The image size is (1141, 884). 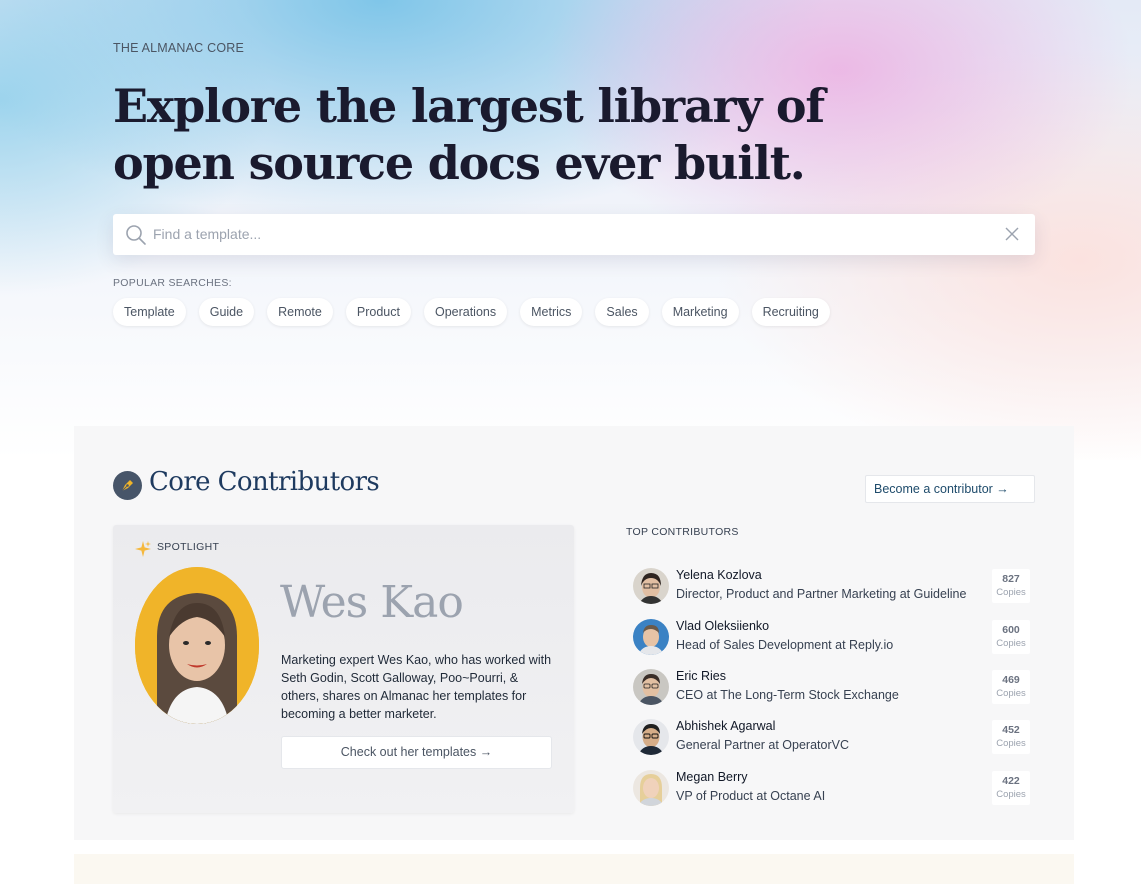 What do you see at coordinates (1011, 630) in the screenshot?
I see `copies-count: 600` at bounding box center [1011, 630].